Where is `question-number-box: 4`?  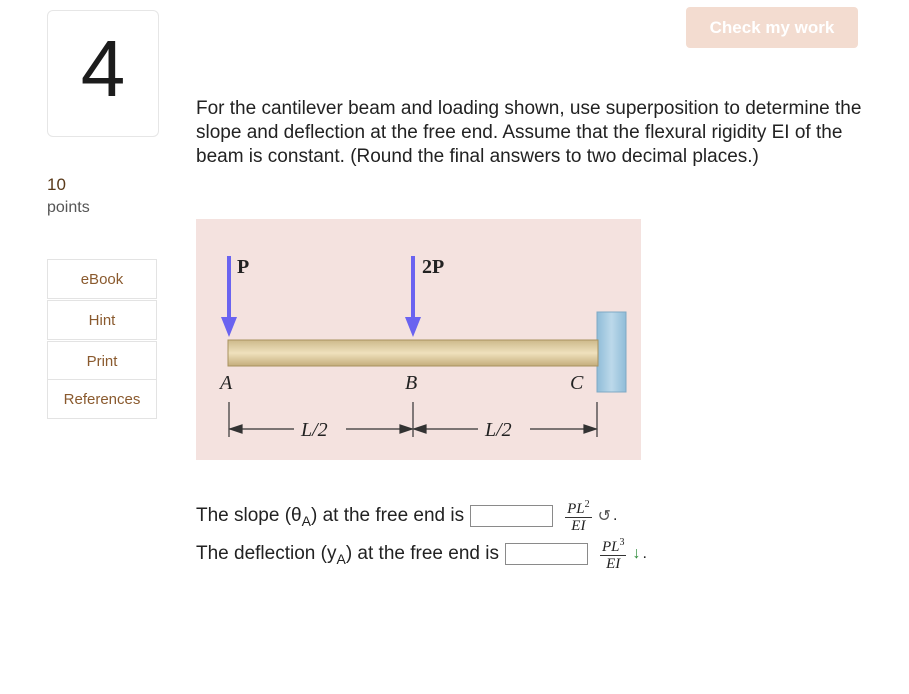 question-number-box: 4 is located at coordinates (103, 73).